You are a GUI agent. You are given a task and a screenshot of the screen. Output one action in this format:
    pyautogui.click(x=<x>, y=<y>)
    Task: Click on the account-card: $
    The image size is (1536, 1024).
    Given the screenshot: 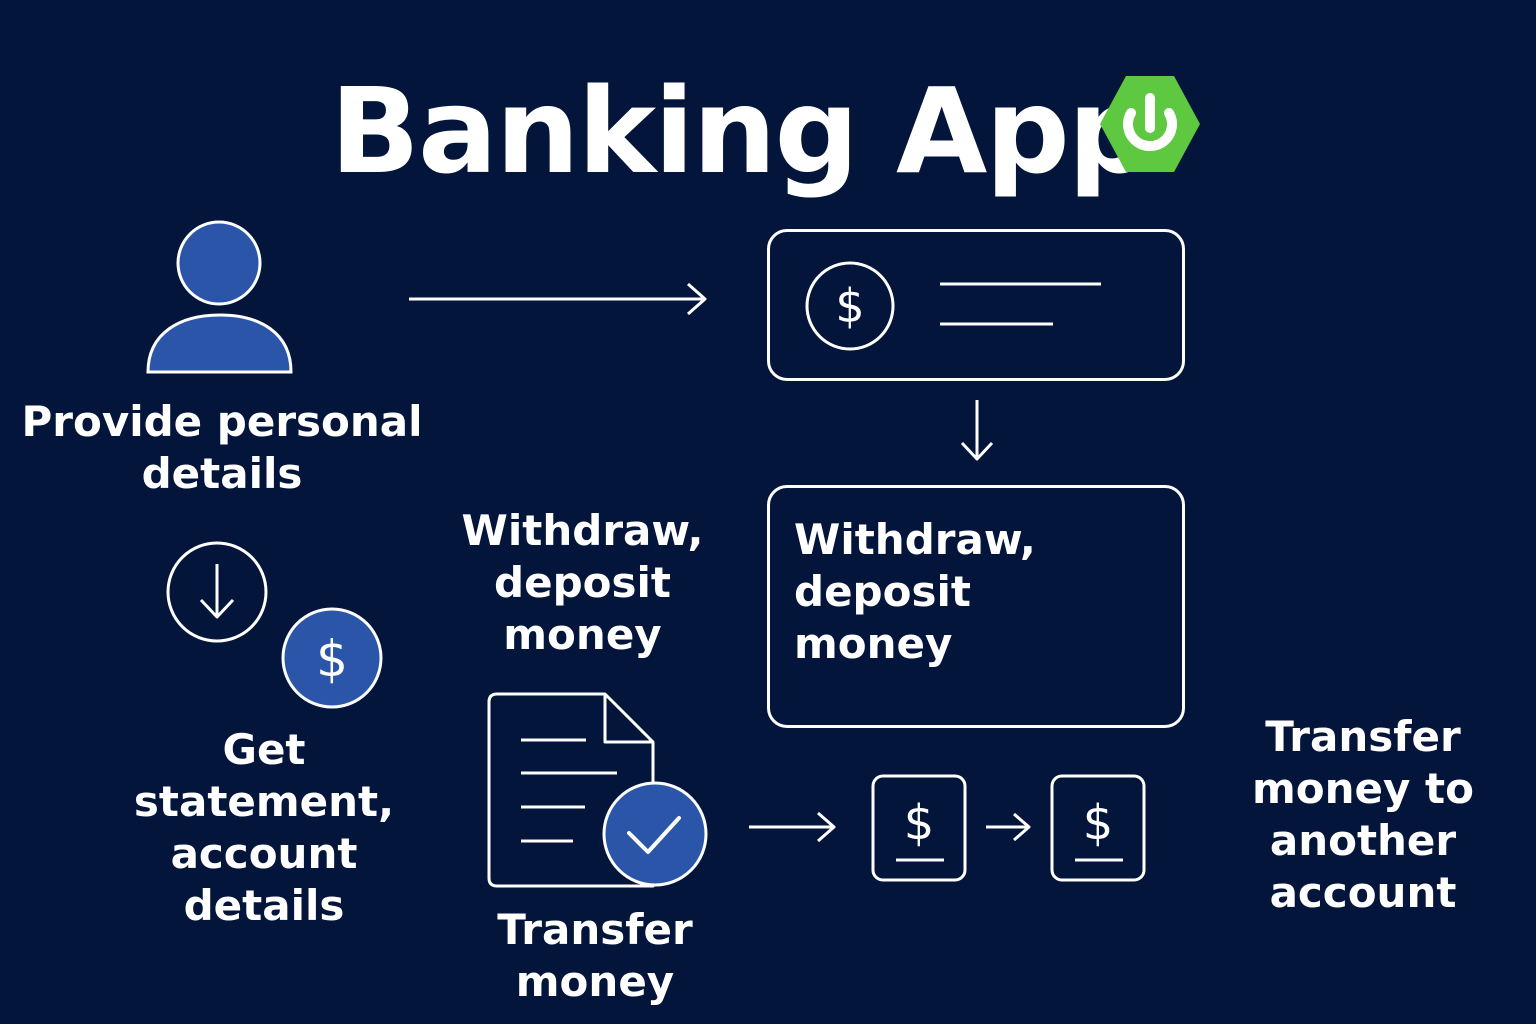 What is the action you would take?
    pyautogui.click(x=976, y=305)
    